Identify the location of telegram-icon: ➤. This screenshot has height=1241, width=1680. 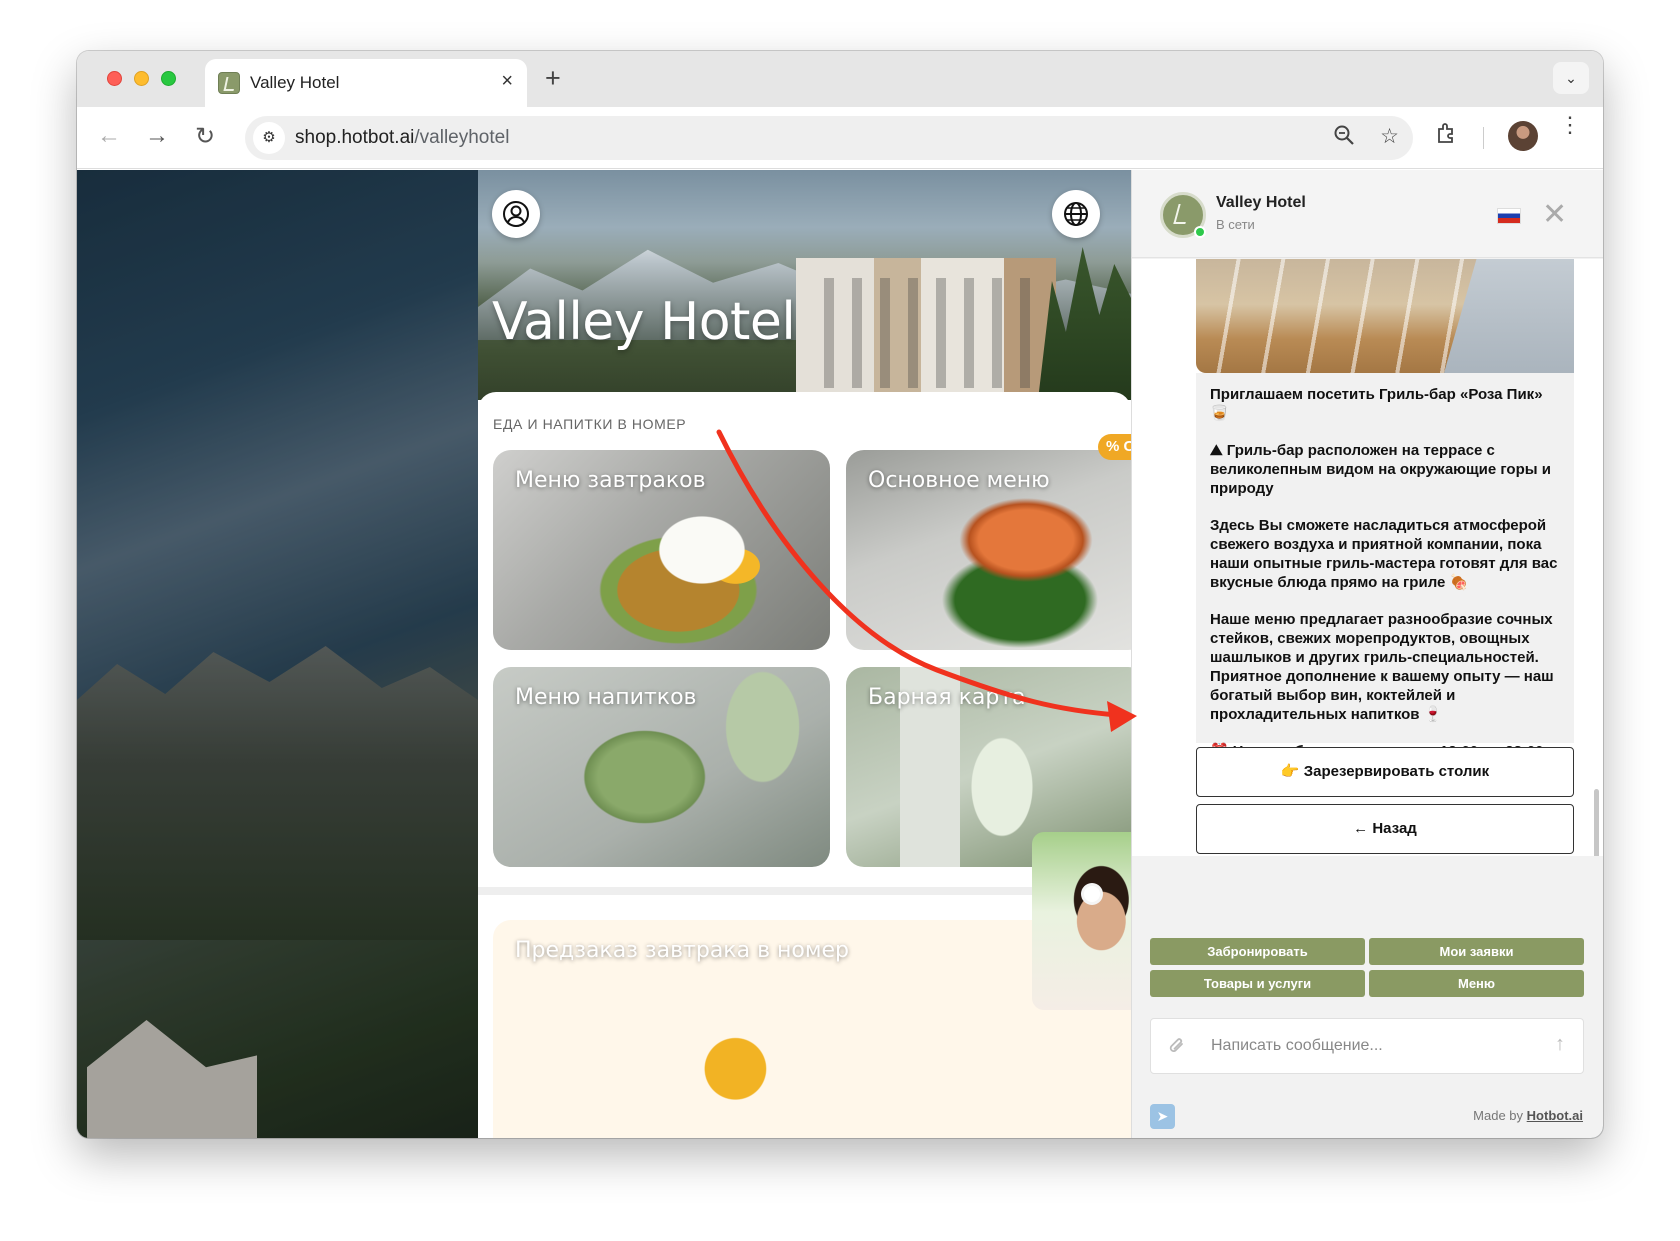
(1162, 1116).